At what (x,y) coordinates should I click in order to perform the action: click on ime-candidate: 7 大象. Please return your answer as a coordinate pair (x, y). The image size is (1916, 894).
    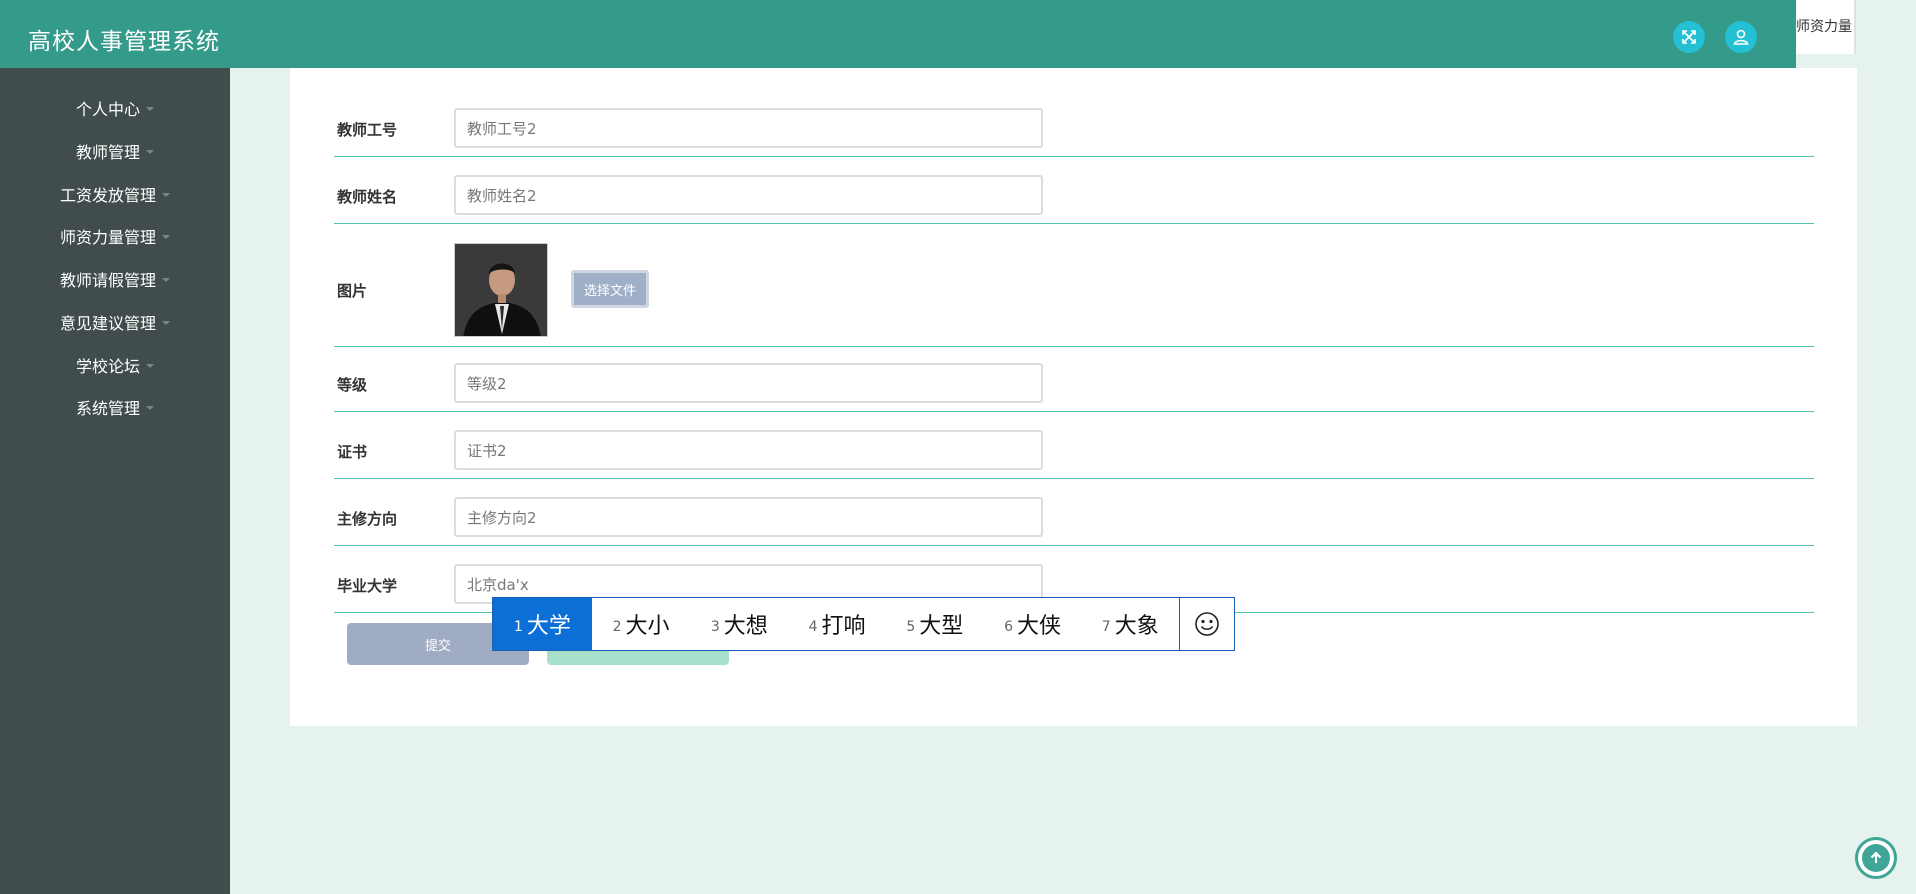
    Looking at the image, I should click on (1130, 624).